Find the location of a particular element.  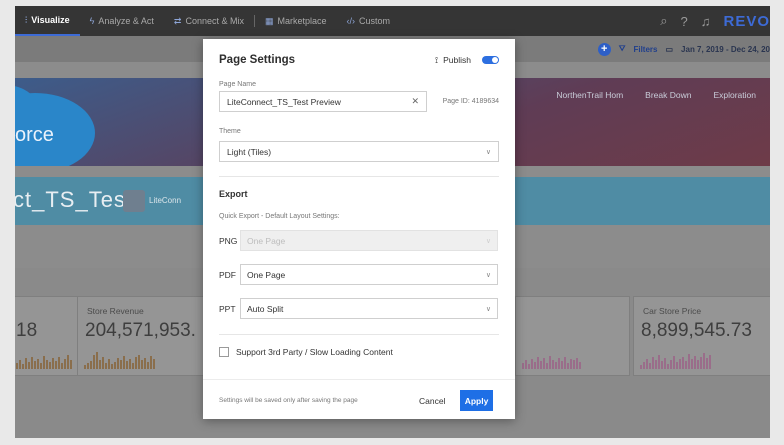

bell-icon: ♫ is located at coordinates (706, 21).